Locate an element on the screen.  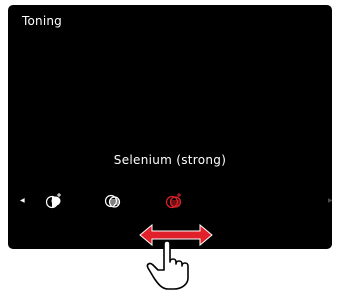
menu-title: Toning is located at coordinates (42, 21).